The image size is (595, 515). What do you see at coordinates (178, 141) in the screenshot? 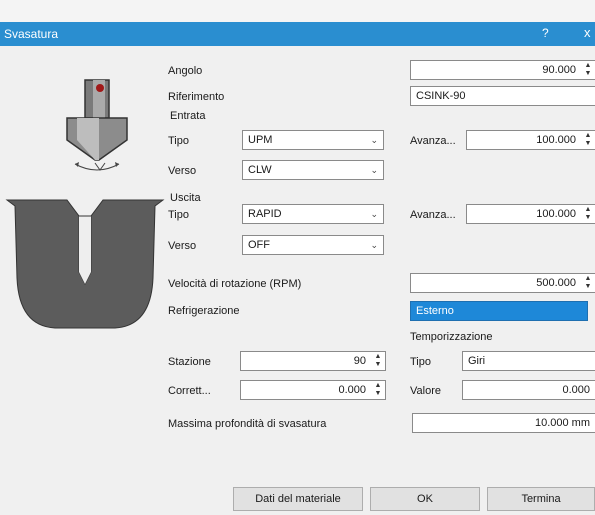
I see `entrata-tipo-label: Tipo` at bounding box center [178, 141].